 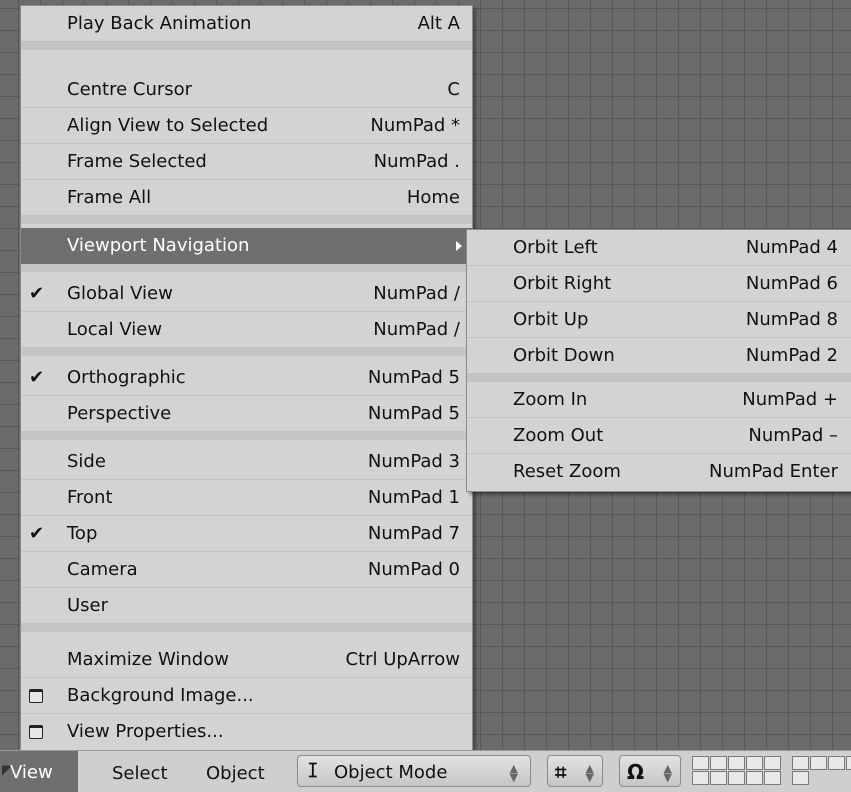 I want to click on submenu-item-orbit-right: Orbit Right NumPad 6, so click(x=659, y=284).